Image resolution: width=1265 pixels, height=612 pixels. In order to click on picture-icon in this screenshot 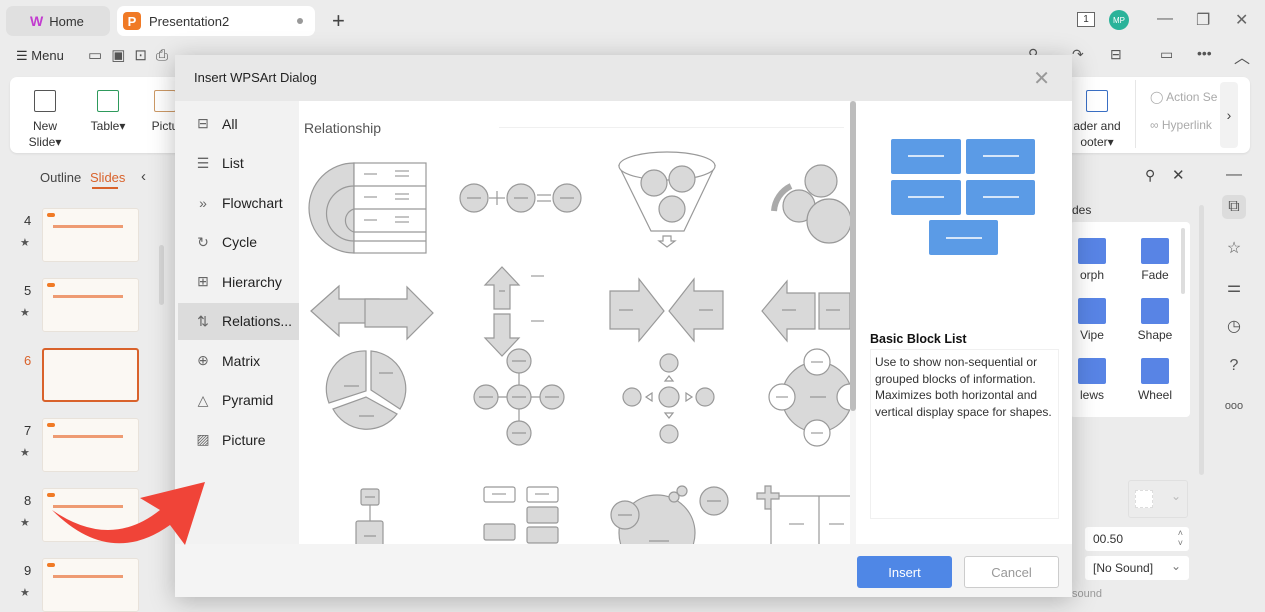, I will do `click(165, 101)`.